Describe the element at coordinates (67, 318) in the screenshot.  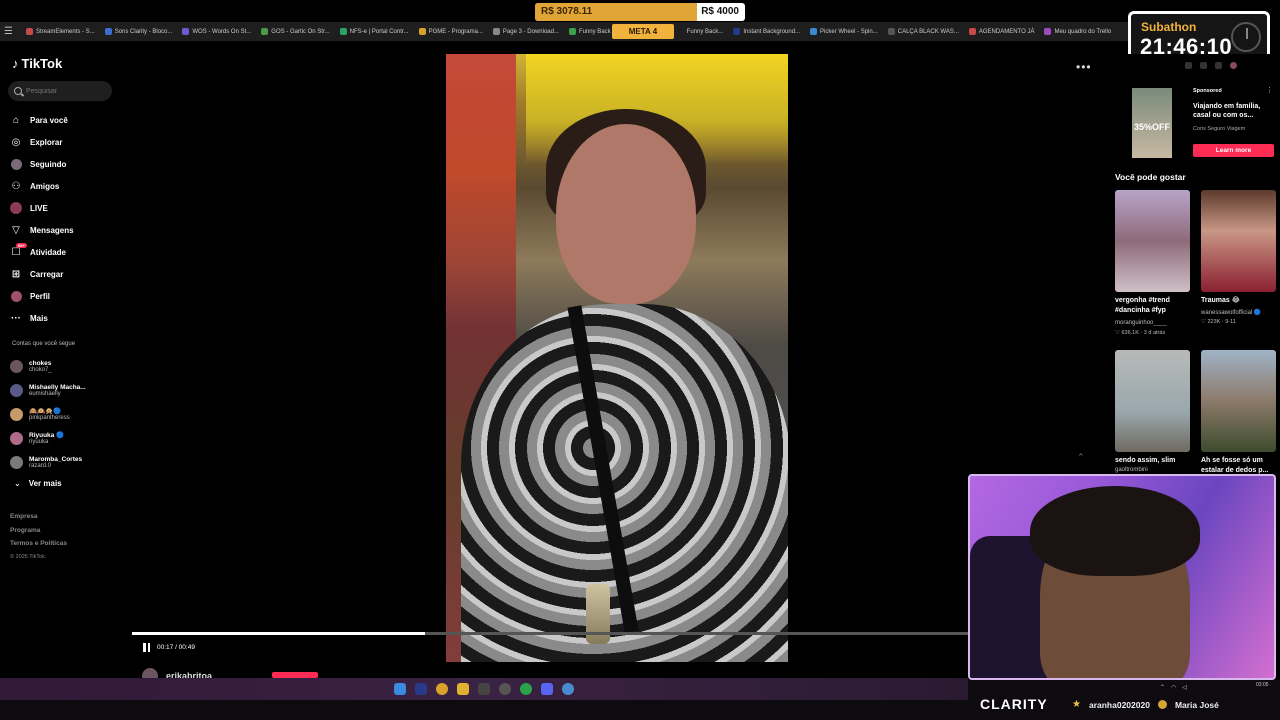
I see `nav-more: ··· Mais` at that location.